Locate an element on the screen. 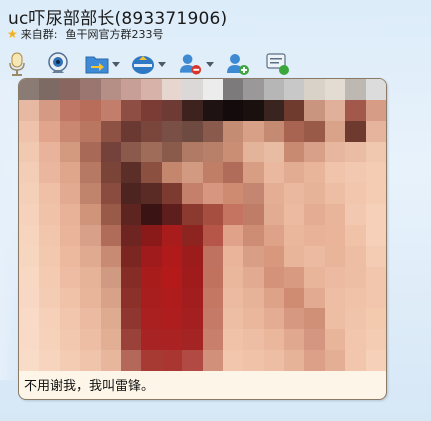 This screenshot has width=431, height=421. block-user-button is located at coordinates (196, 64).